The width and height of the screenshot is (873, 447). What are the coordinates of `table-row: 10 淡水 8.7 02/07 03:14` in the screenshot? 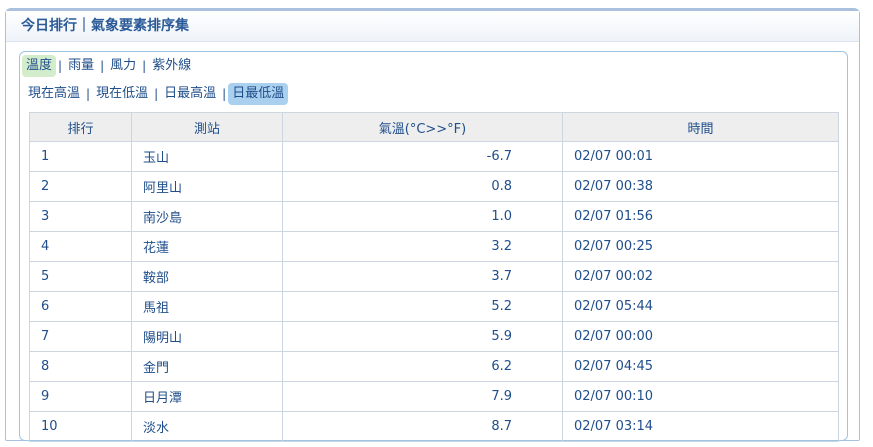 It's located at (434, 426).